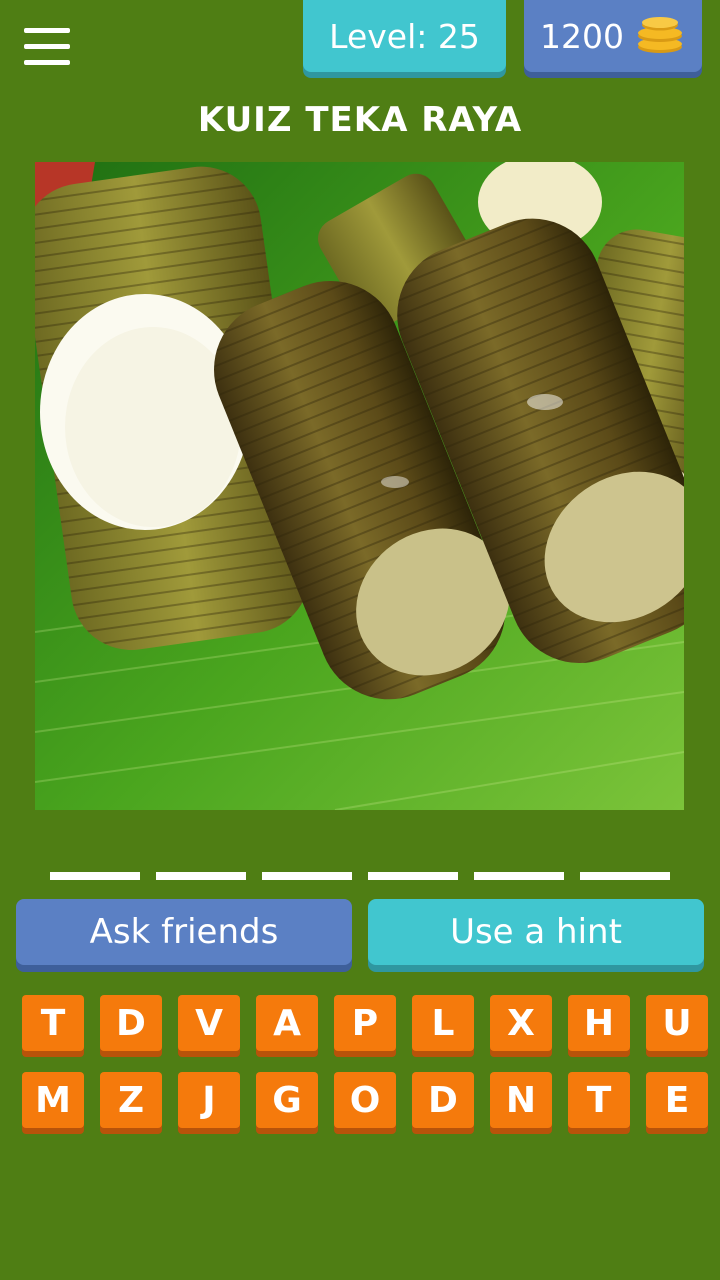 This screenshot has height=1280, width=720. I want to click on level-badge: Level: 25, so click(404, 36).